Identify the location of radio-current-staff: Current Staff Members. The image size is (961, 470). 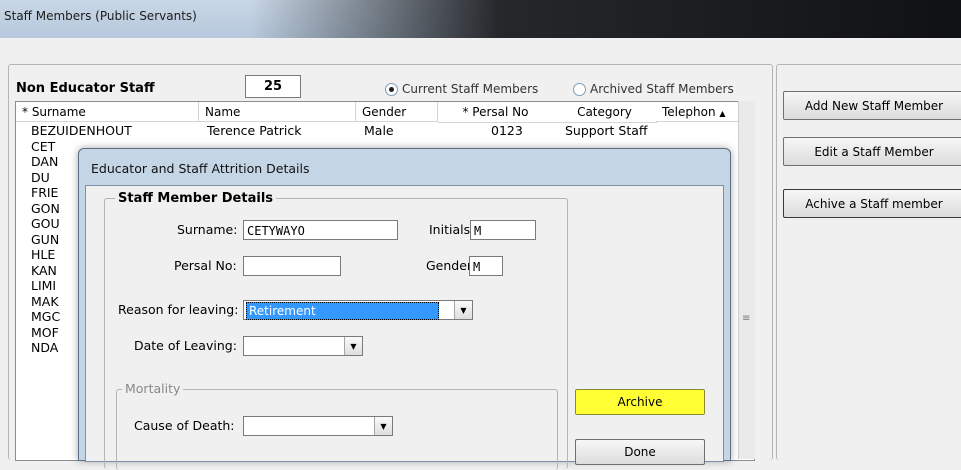
(461, 89).